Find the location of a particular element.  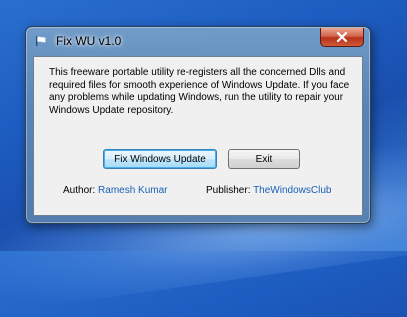

title-bar: Fix WU v1.0 is located at coordinates (198, 41).